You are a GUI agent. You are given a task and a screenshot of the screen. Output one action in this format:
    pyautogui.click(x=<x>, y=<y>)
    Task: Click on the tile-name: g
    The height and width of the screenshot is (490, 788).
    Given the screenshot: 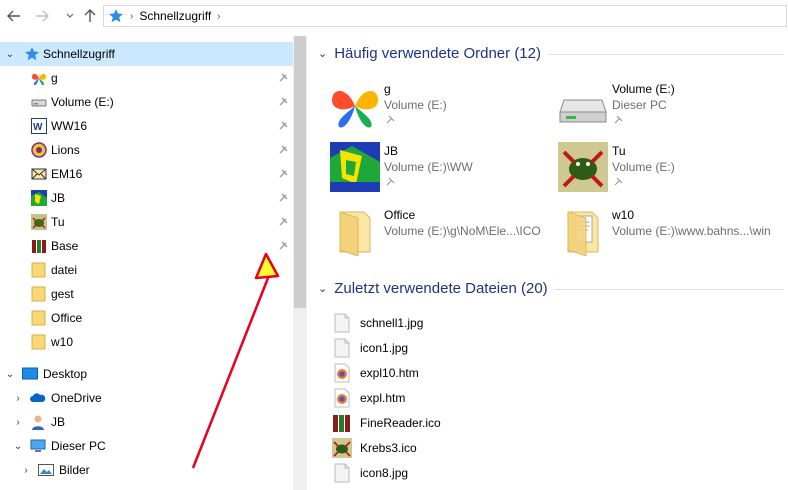 What is the action you would take?
    pyautogui.click(x=387, y=89)
    